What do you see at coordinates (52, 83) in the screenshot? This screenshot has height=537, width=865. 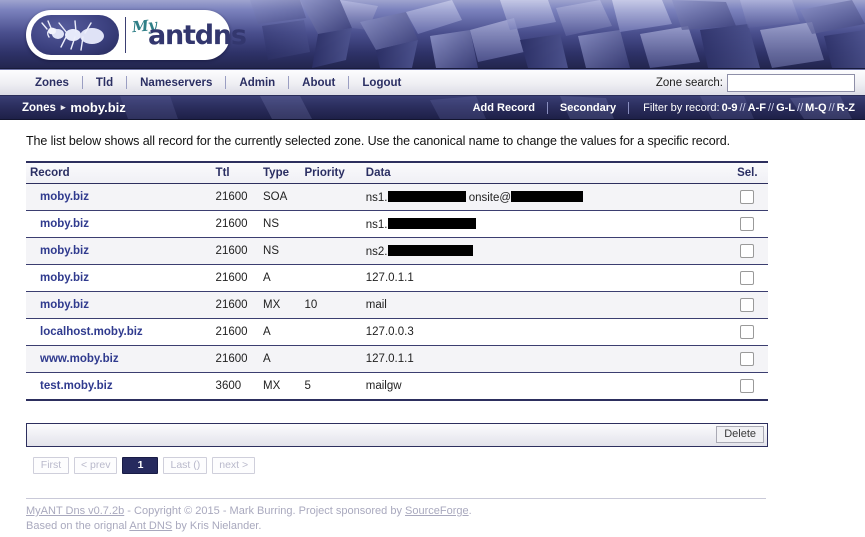 I see `nav-item-zones: Zones` at bounding box center [52, 83].